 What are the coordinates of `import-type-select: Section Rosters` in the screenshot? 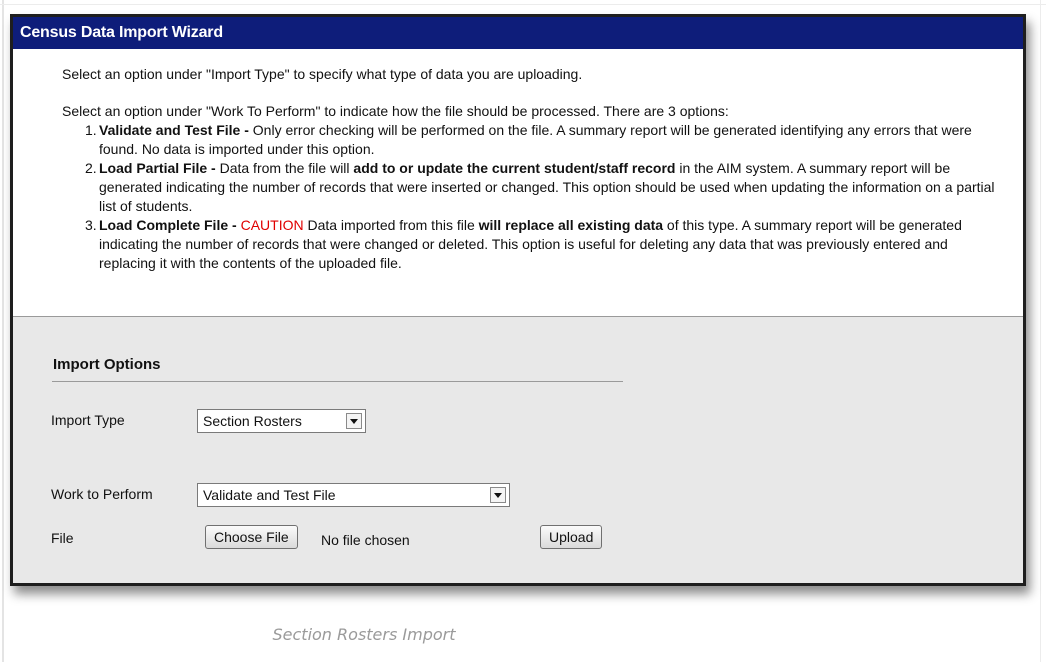 It's located at (281, 421).